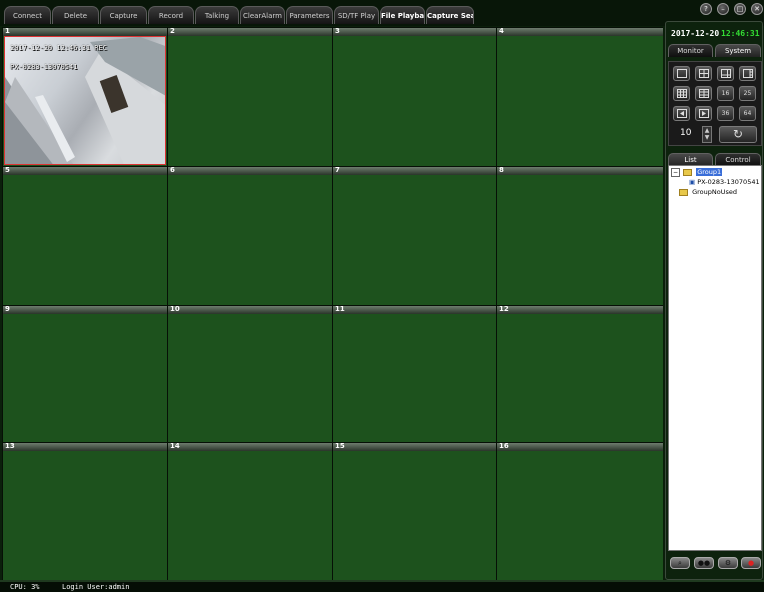  I want to click on tab-file-playback: File Playback, so click(402, 15).